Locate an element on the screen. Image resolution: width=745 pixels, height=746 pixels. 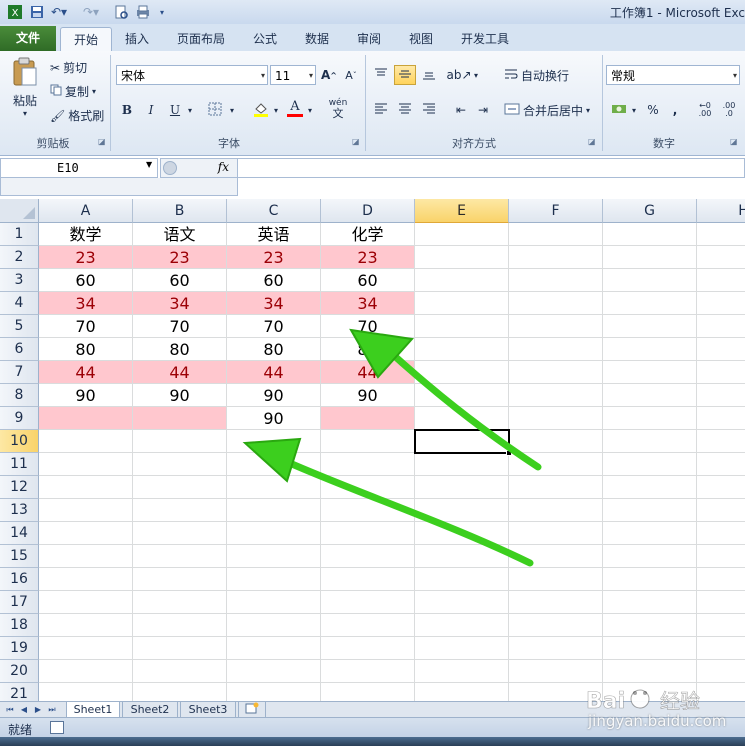
cell-b17 is located at coordinates (180, 602).